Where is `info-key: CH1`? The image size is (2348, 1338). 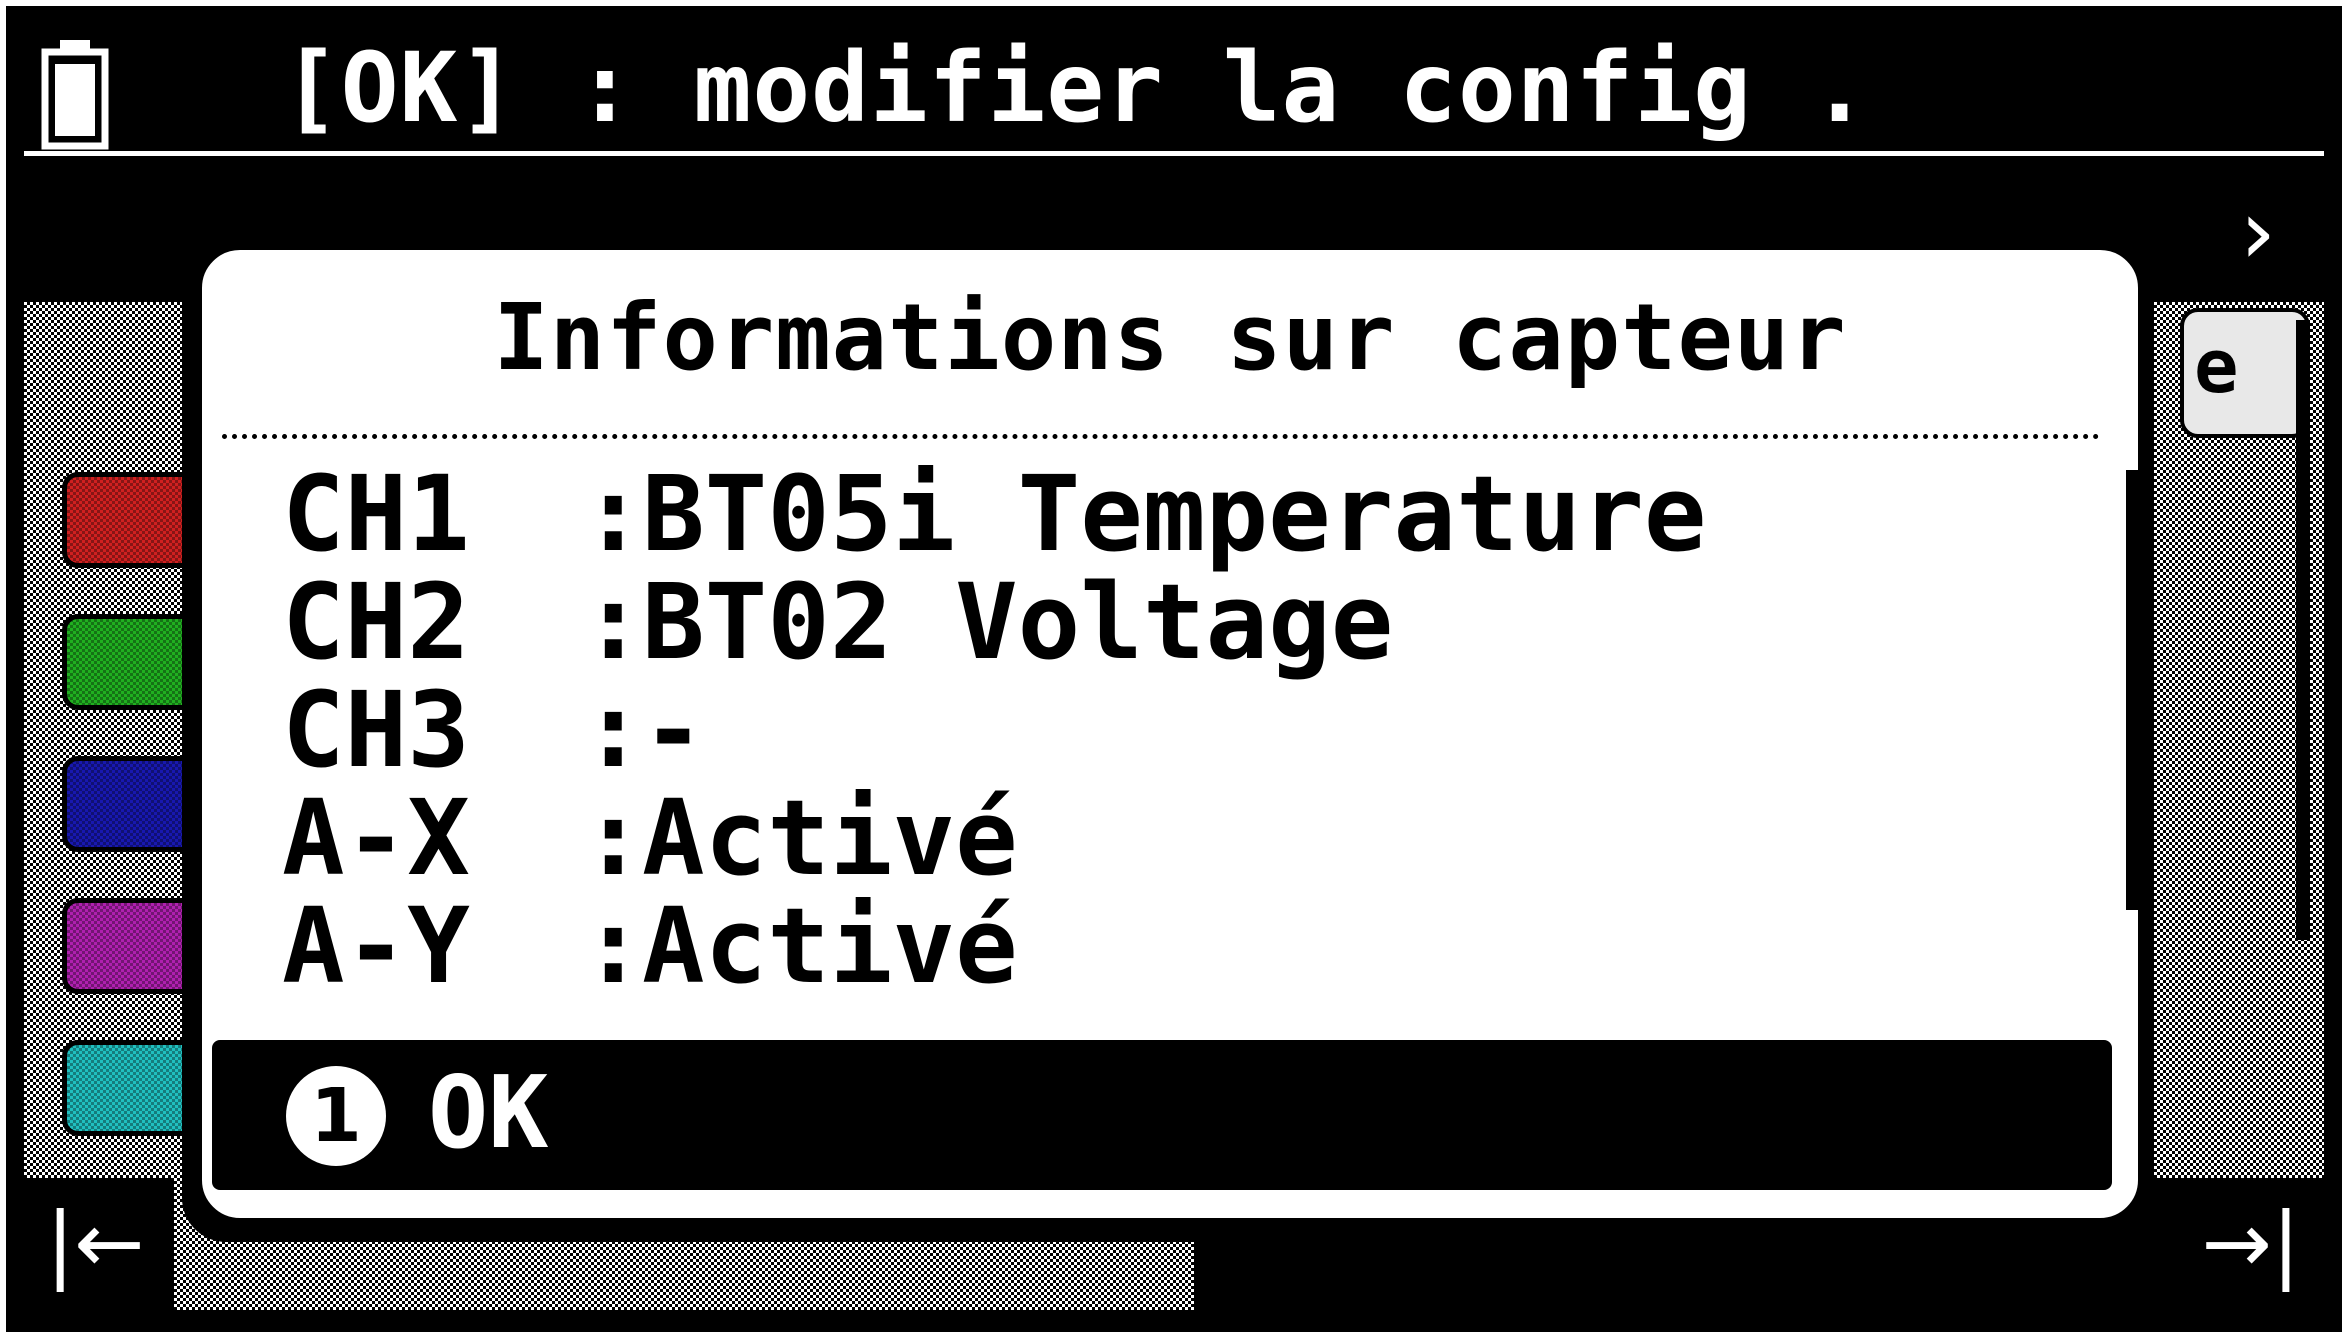 info-key: CH1 is located at coordinates (376, 514).